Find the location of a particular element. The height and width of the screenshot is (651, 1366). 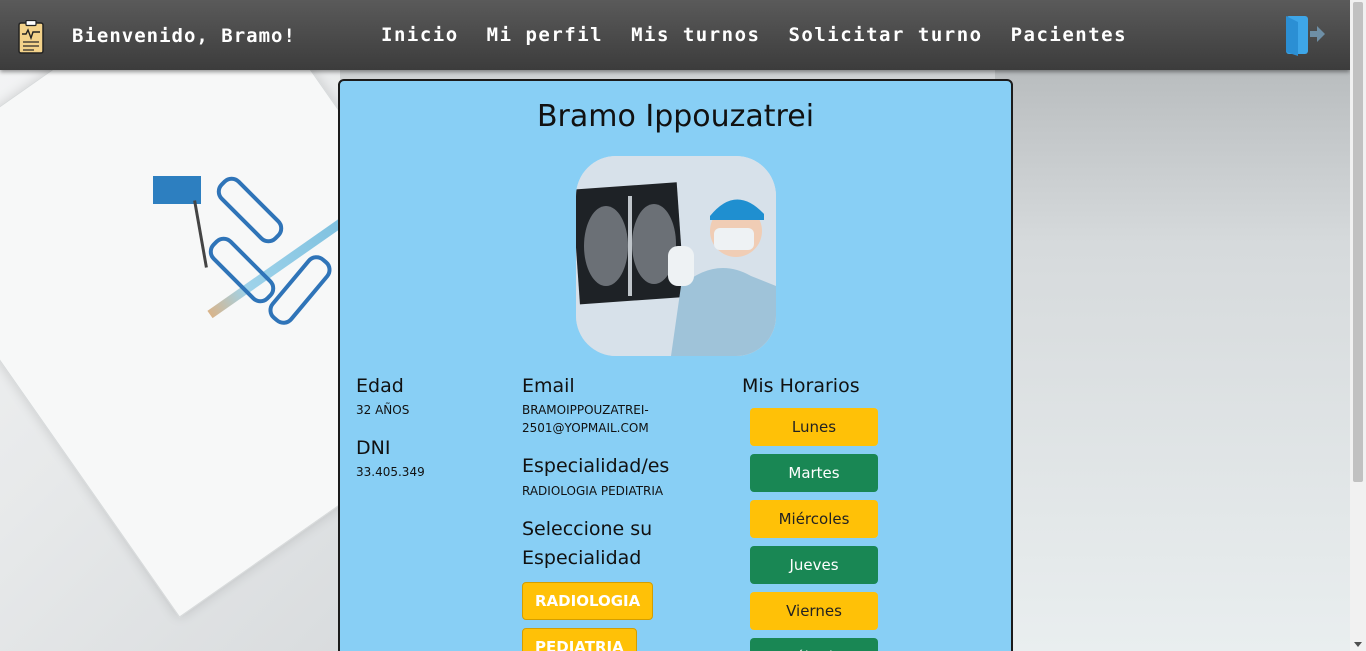

logout-icon is located at coordinates (1305, 35).